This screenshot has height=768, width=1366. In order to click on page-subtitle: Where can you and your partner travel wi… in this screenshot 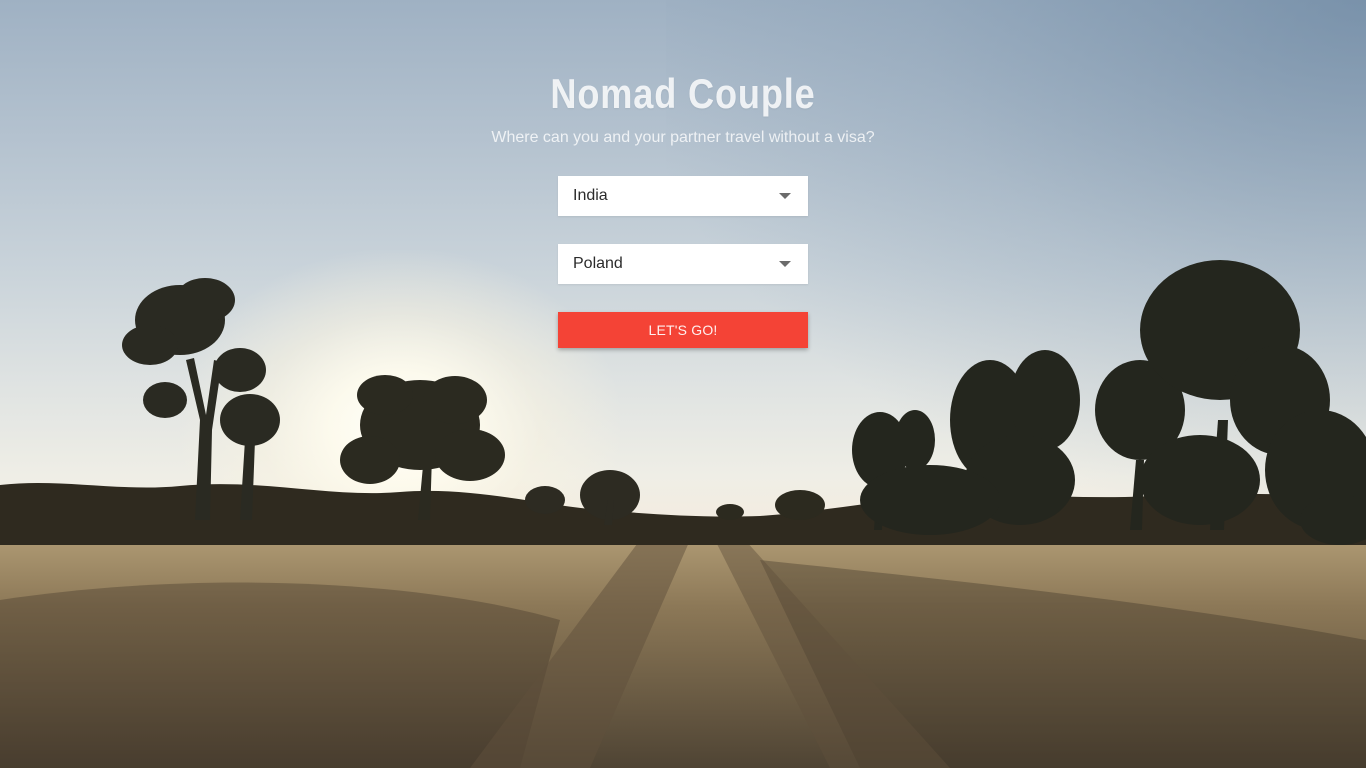, I will do `click(683, 137)`.